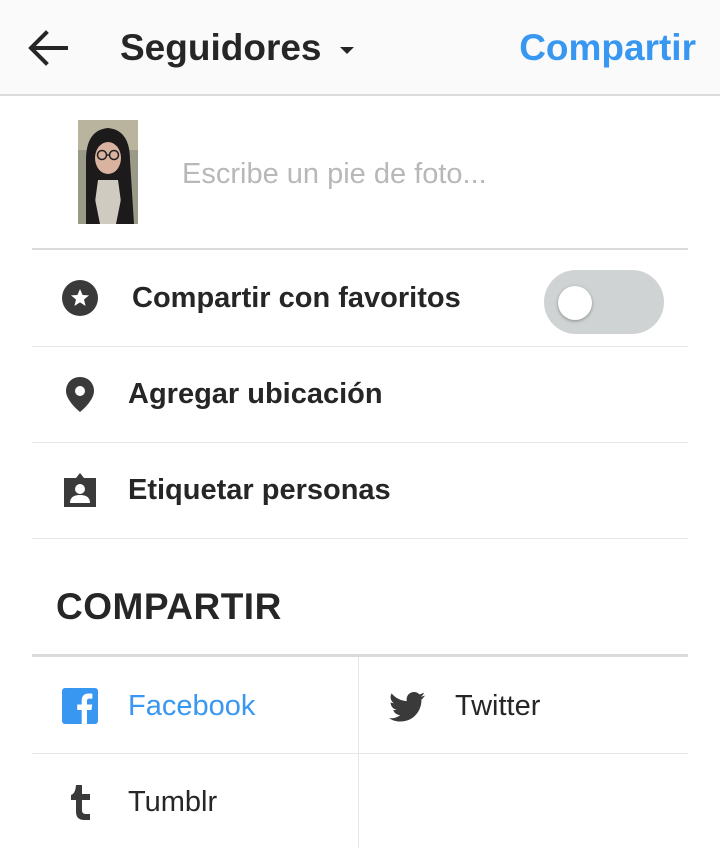 This screenshot has width=720, height=850. I want to click on add-location-row: Agregar ubicación, so click(360, 394).